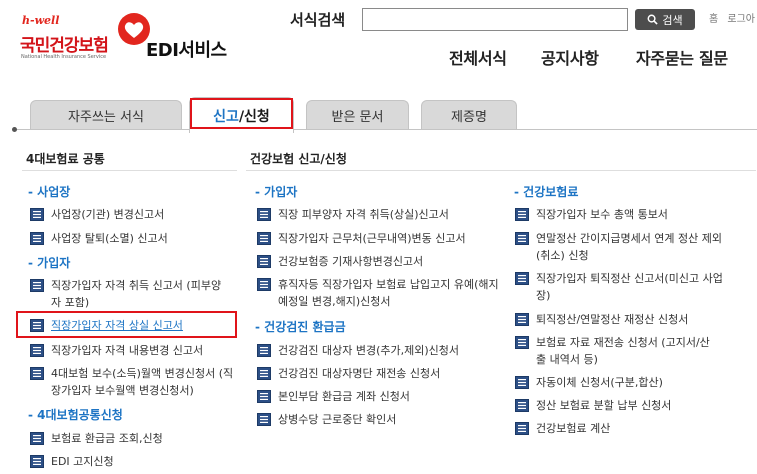 The image size is (757, 474). What do you see at coordinates (75, 415) in the screenshot?
I see `group-title-4-insurance: - 4대보험공통신청` at bounding box center [75, 415].